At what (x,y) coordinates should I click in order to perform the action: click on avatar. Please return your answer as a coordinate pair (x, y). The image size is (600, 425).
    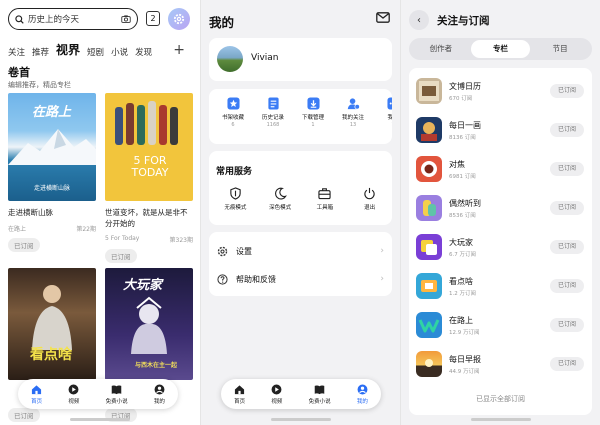
    Looking at the image, I should click on (230, 59).